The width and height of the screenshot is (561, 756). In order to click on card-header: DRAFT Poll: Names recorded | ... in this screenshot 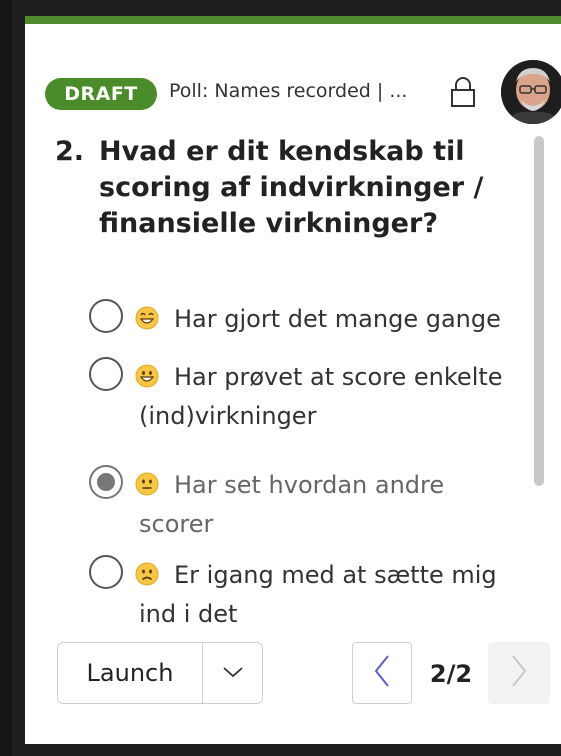, I will do `click(302, 84)`.